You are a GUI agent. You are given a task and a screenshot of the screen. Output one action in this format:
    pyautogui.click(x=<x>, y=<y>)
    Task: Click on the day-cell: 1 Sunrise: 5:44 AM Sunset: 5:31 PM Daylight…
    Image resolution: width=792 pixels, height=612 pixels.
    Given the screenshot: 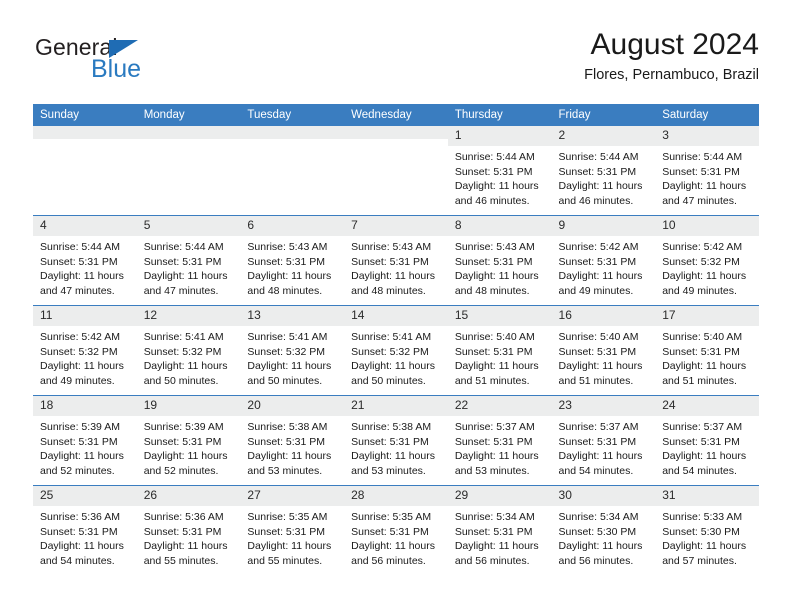 What is the action you would take?
    pyautogui.click(x=499, y=171)
    